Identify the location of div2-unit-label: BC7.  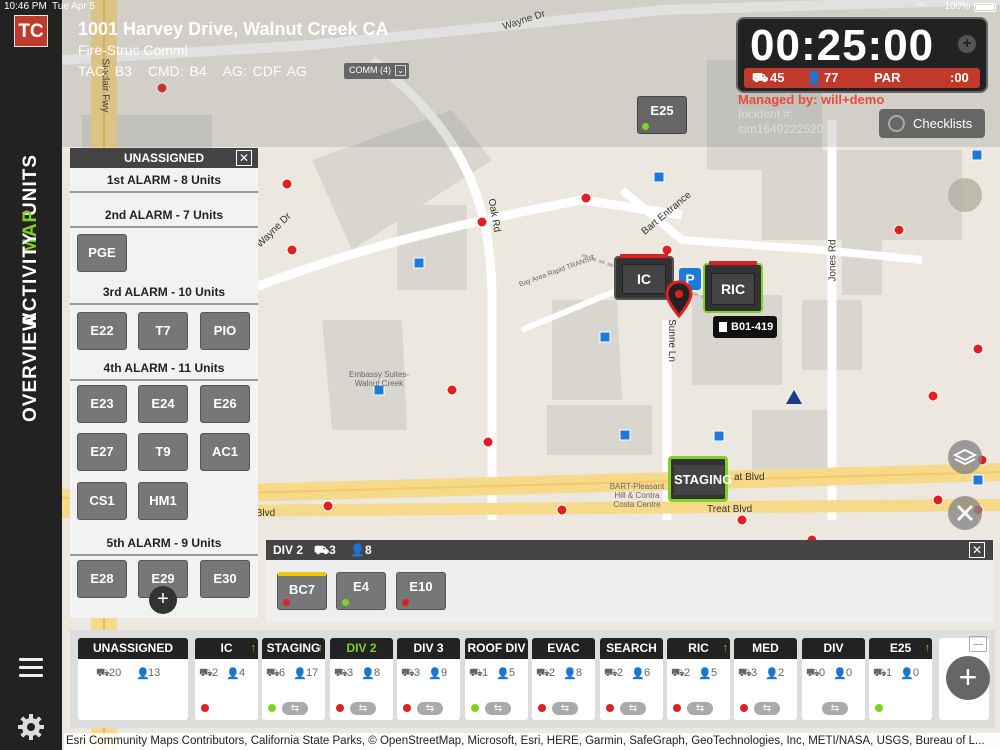
(301, 589).